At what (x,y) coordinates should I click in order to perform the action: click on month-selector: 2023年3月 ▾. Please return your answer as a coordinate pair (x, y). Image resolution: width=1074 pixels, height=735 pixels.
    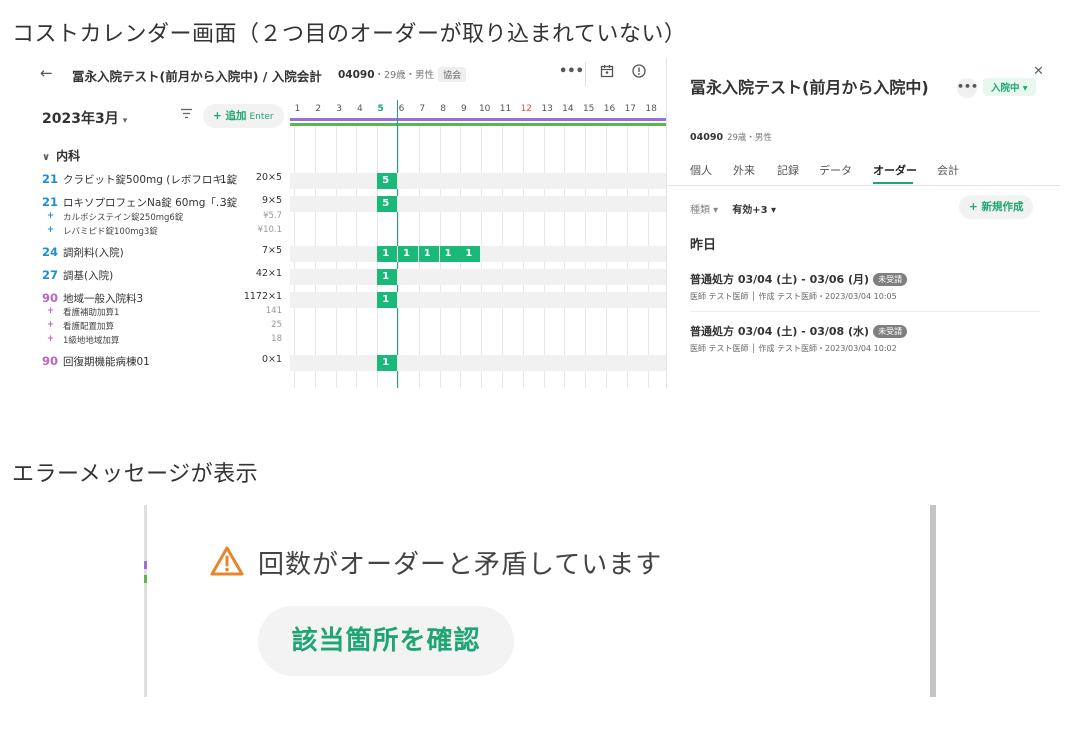
    Looking at the image, I should click on (84, 118).